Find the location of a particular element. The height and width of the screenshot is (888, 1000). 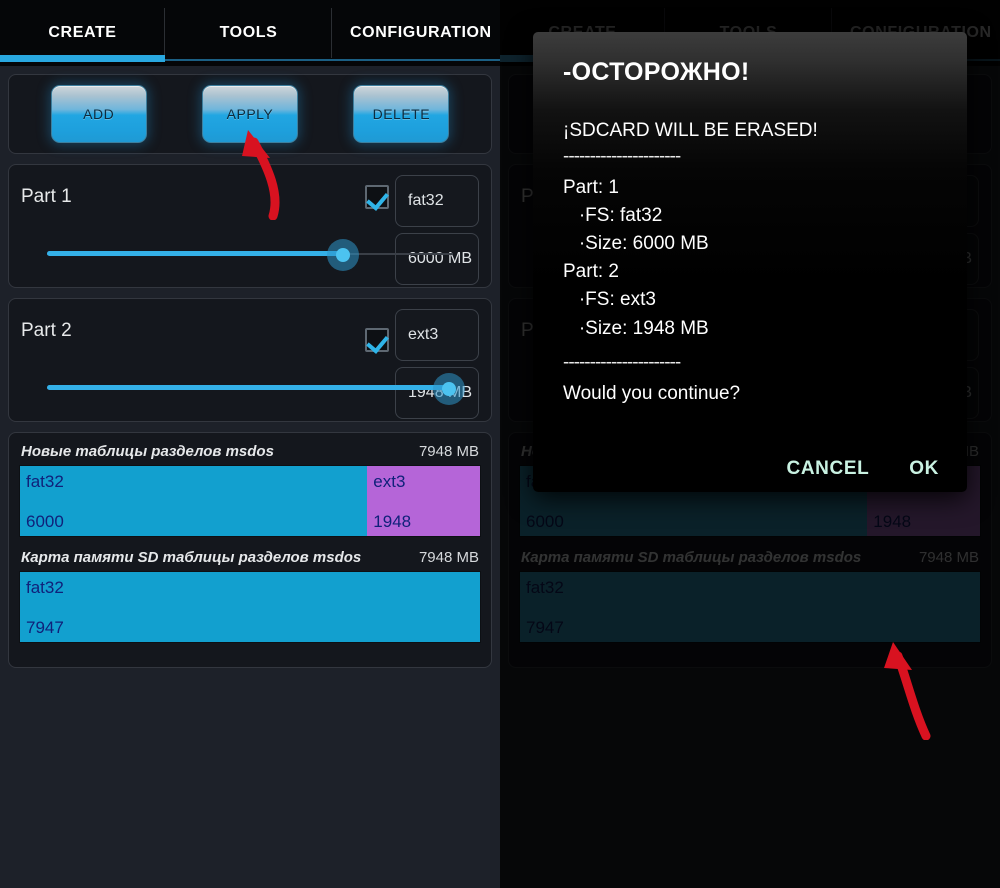

segment-size: 1948 is located at coordinates (392, 521).